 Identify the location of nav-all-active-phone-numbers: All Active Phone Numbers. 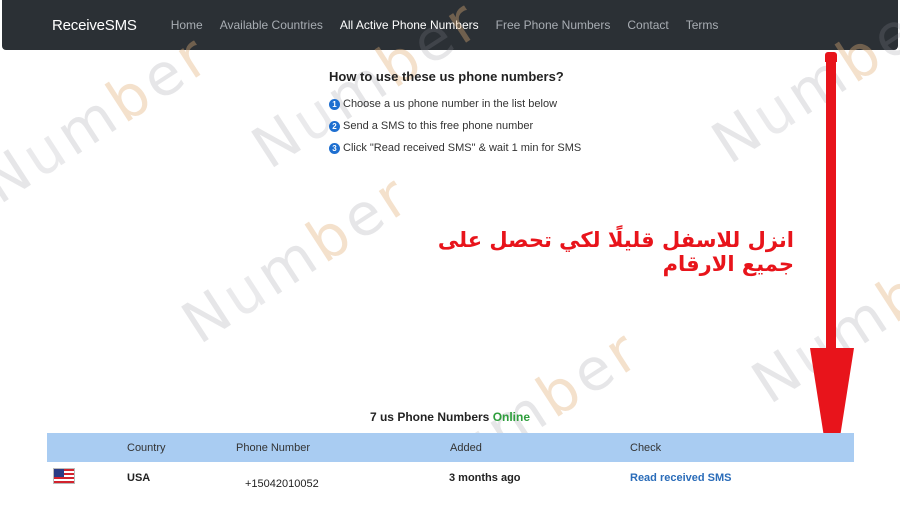
(409, 25).